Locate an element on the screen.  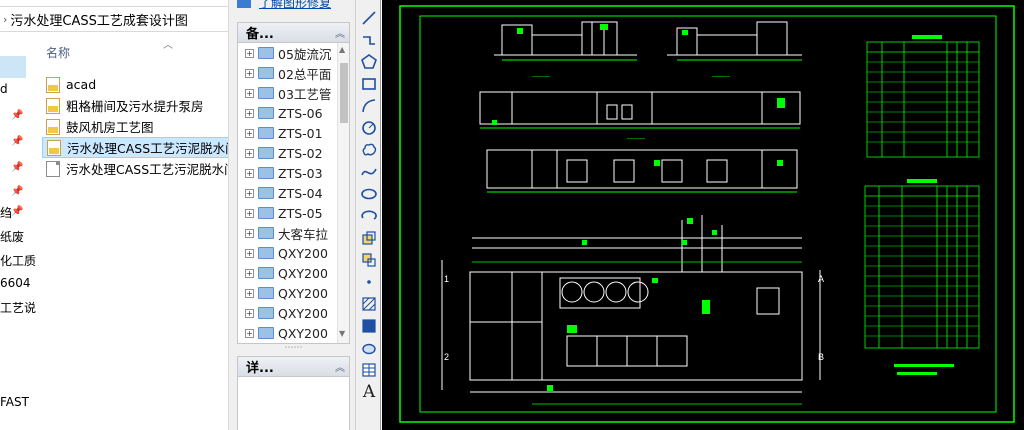
polyline-icon is located at coordinates (369, 40).